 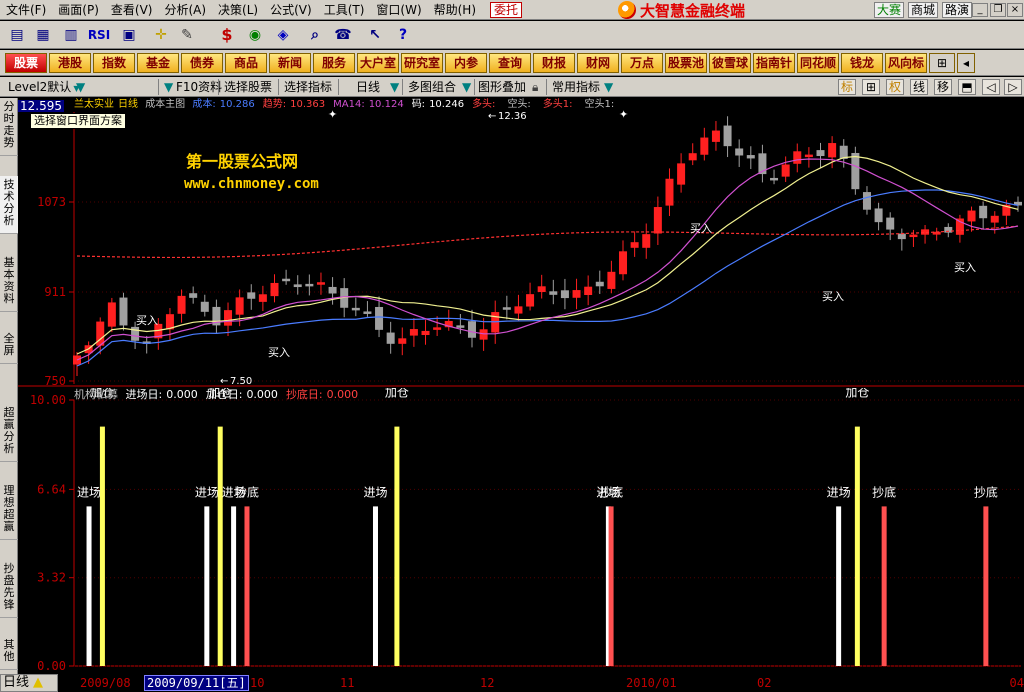 I want to click on folder-icon: ▤, so click(x=17, y=35).